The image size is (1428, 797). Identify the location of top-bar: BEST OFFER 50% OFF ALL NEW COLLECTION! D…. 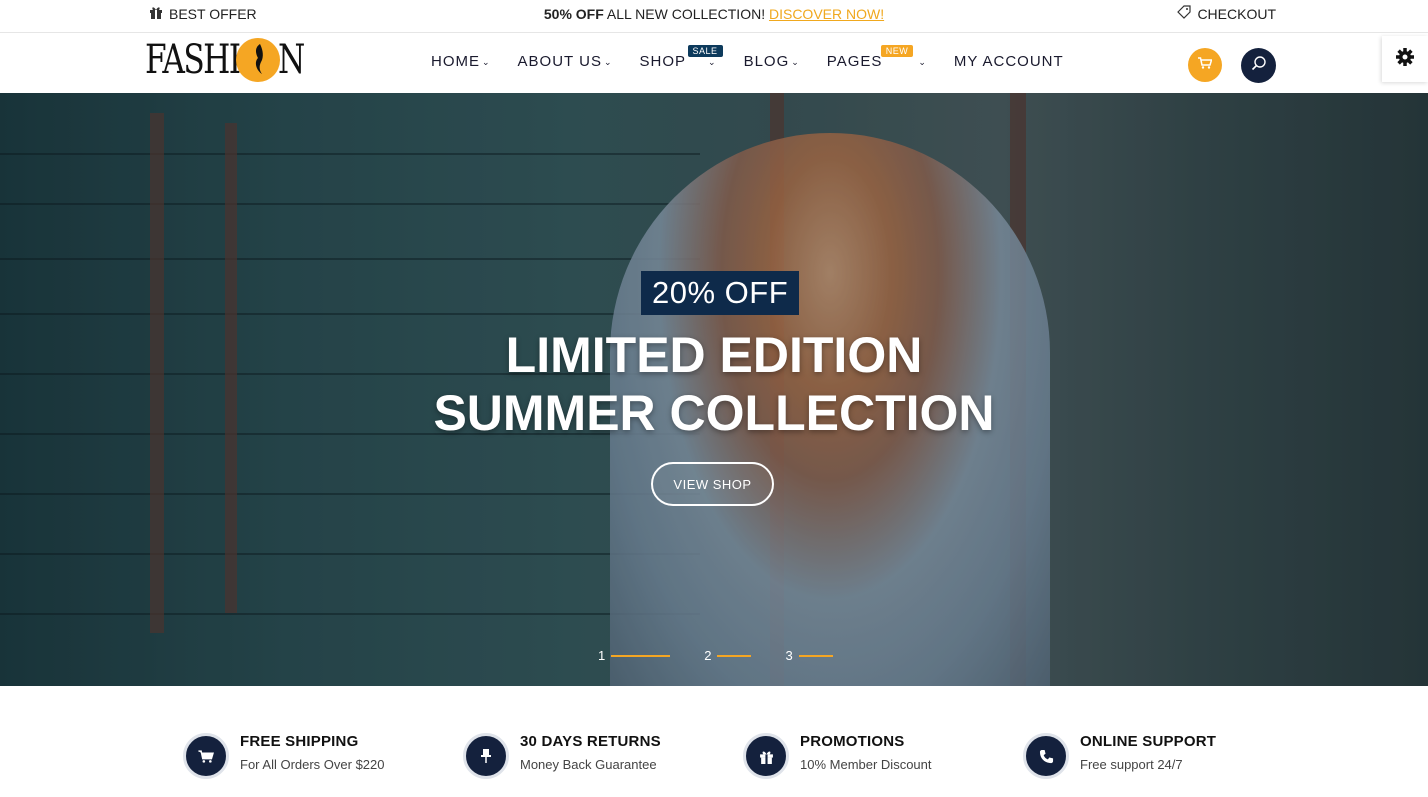
(714, 16).